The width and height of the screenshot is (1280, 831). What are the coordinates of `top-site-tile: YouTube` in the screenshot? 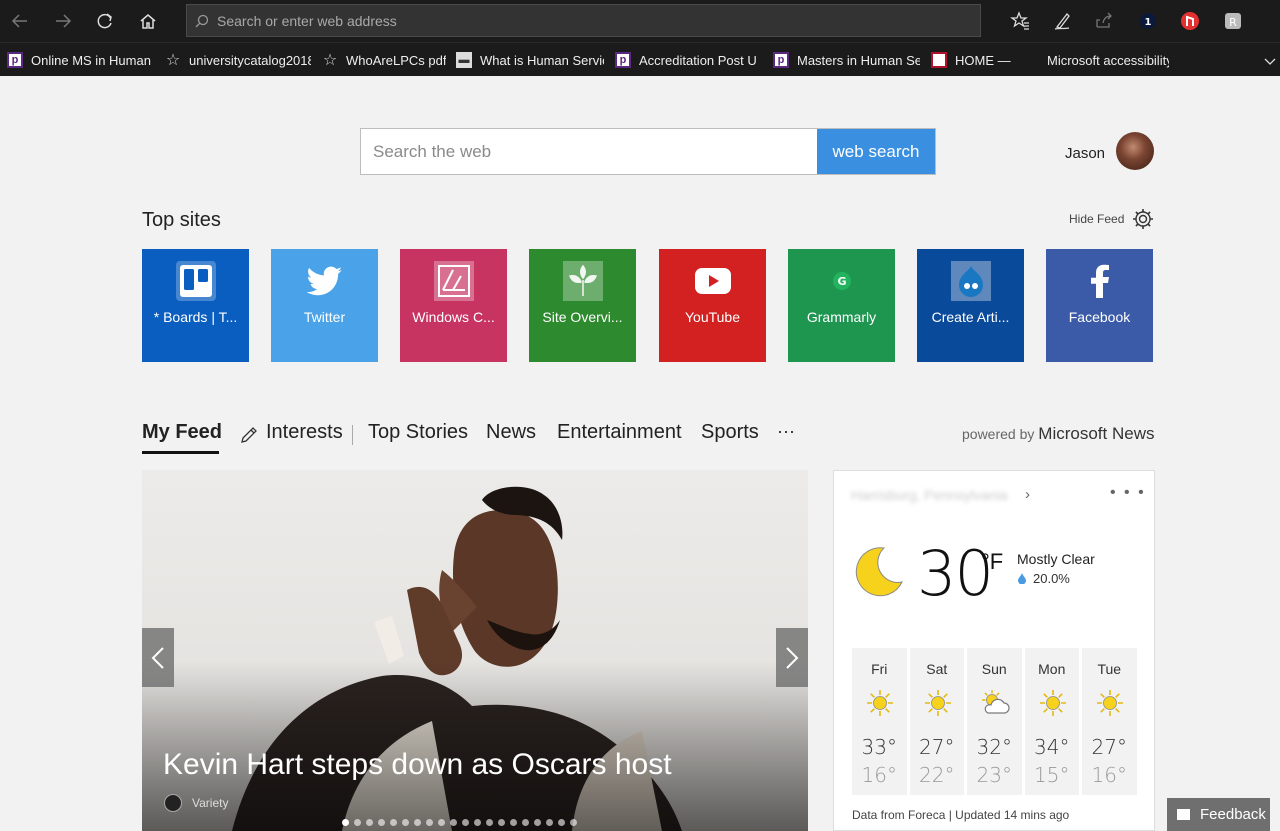 It's located at (712, 305).